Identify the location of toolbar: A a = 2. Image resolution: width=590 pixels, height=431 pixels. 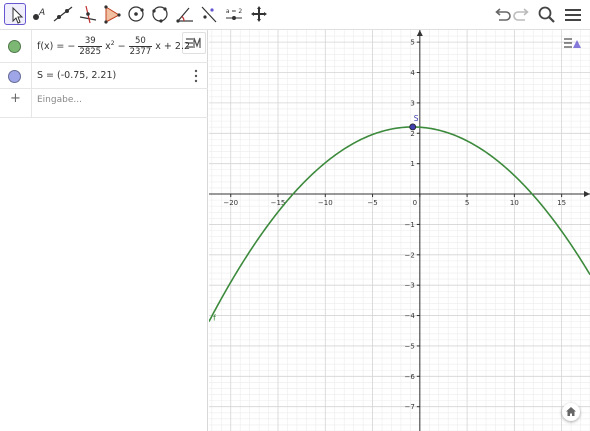
(295, 15).